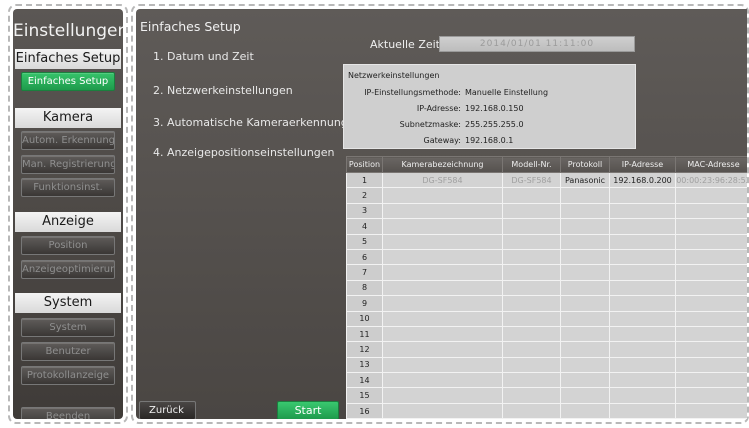 This screenshot has height=428, width=749. I want to click on table-row: 7, so click(546, 272).